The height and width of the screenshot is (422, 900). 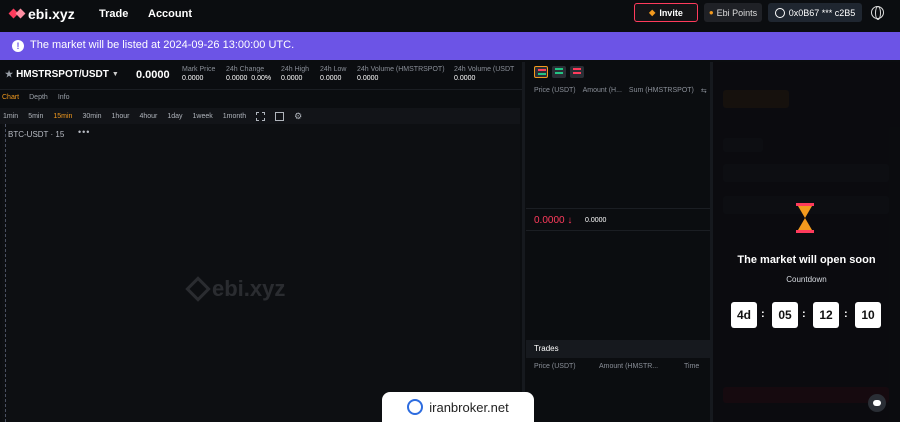 What do you see at coordinates (652, 12) in the screenshot?
I see `diamond-icon: ◆` at bounding box center [652, 12].